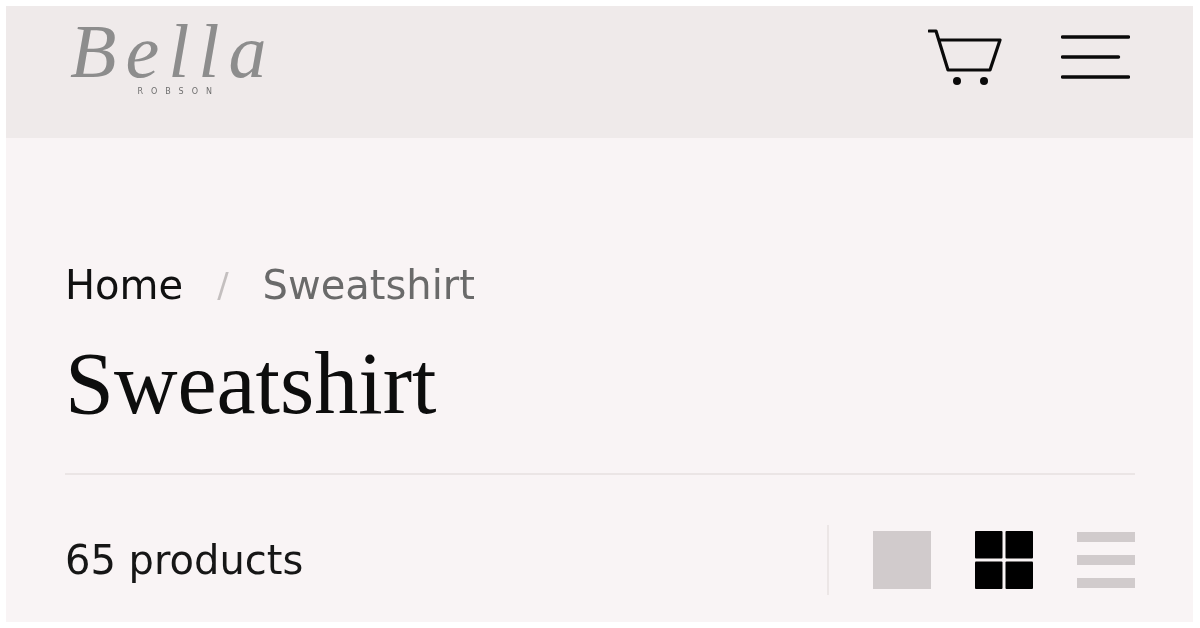 This screenshot has width=1200, height=628. Describe the element at coordinates (184, 560) in the screenshot. I see `product-count: 65 products` at that location.